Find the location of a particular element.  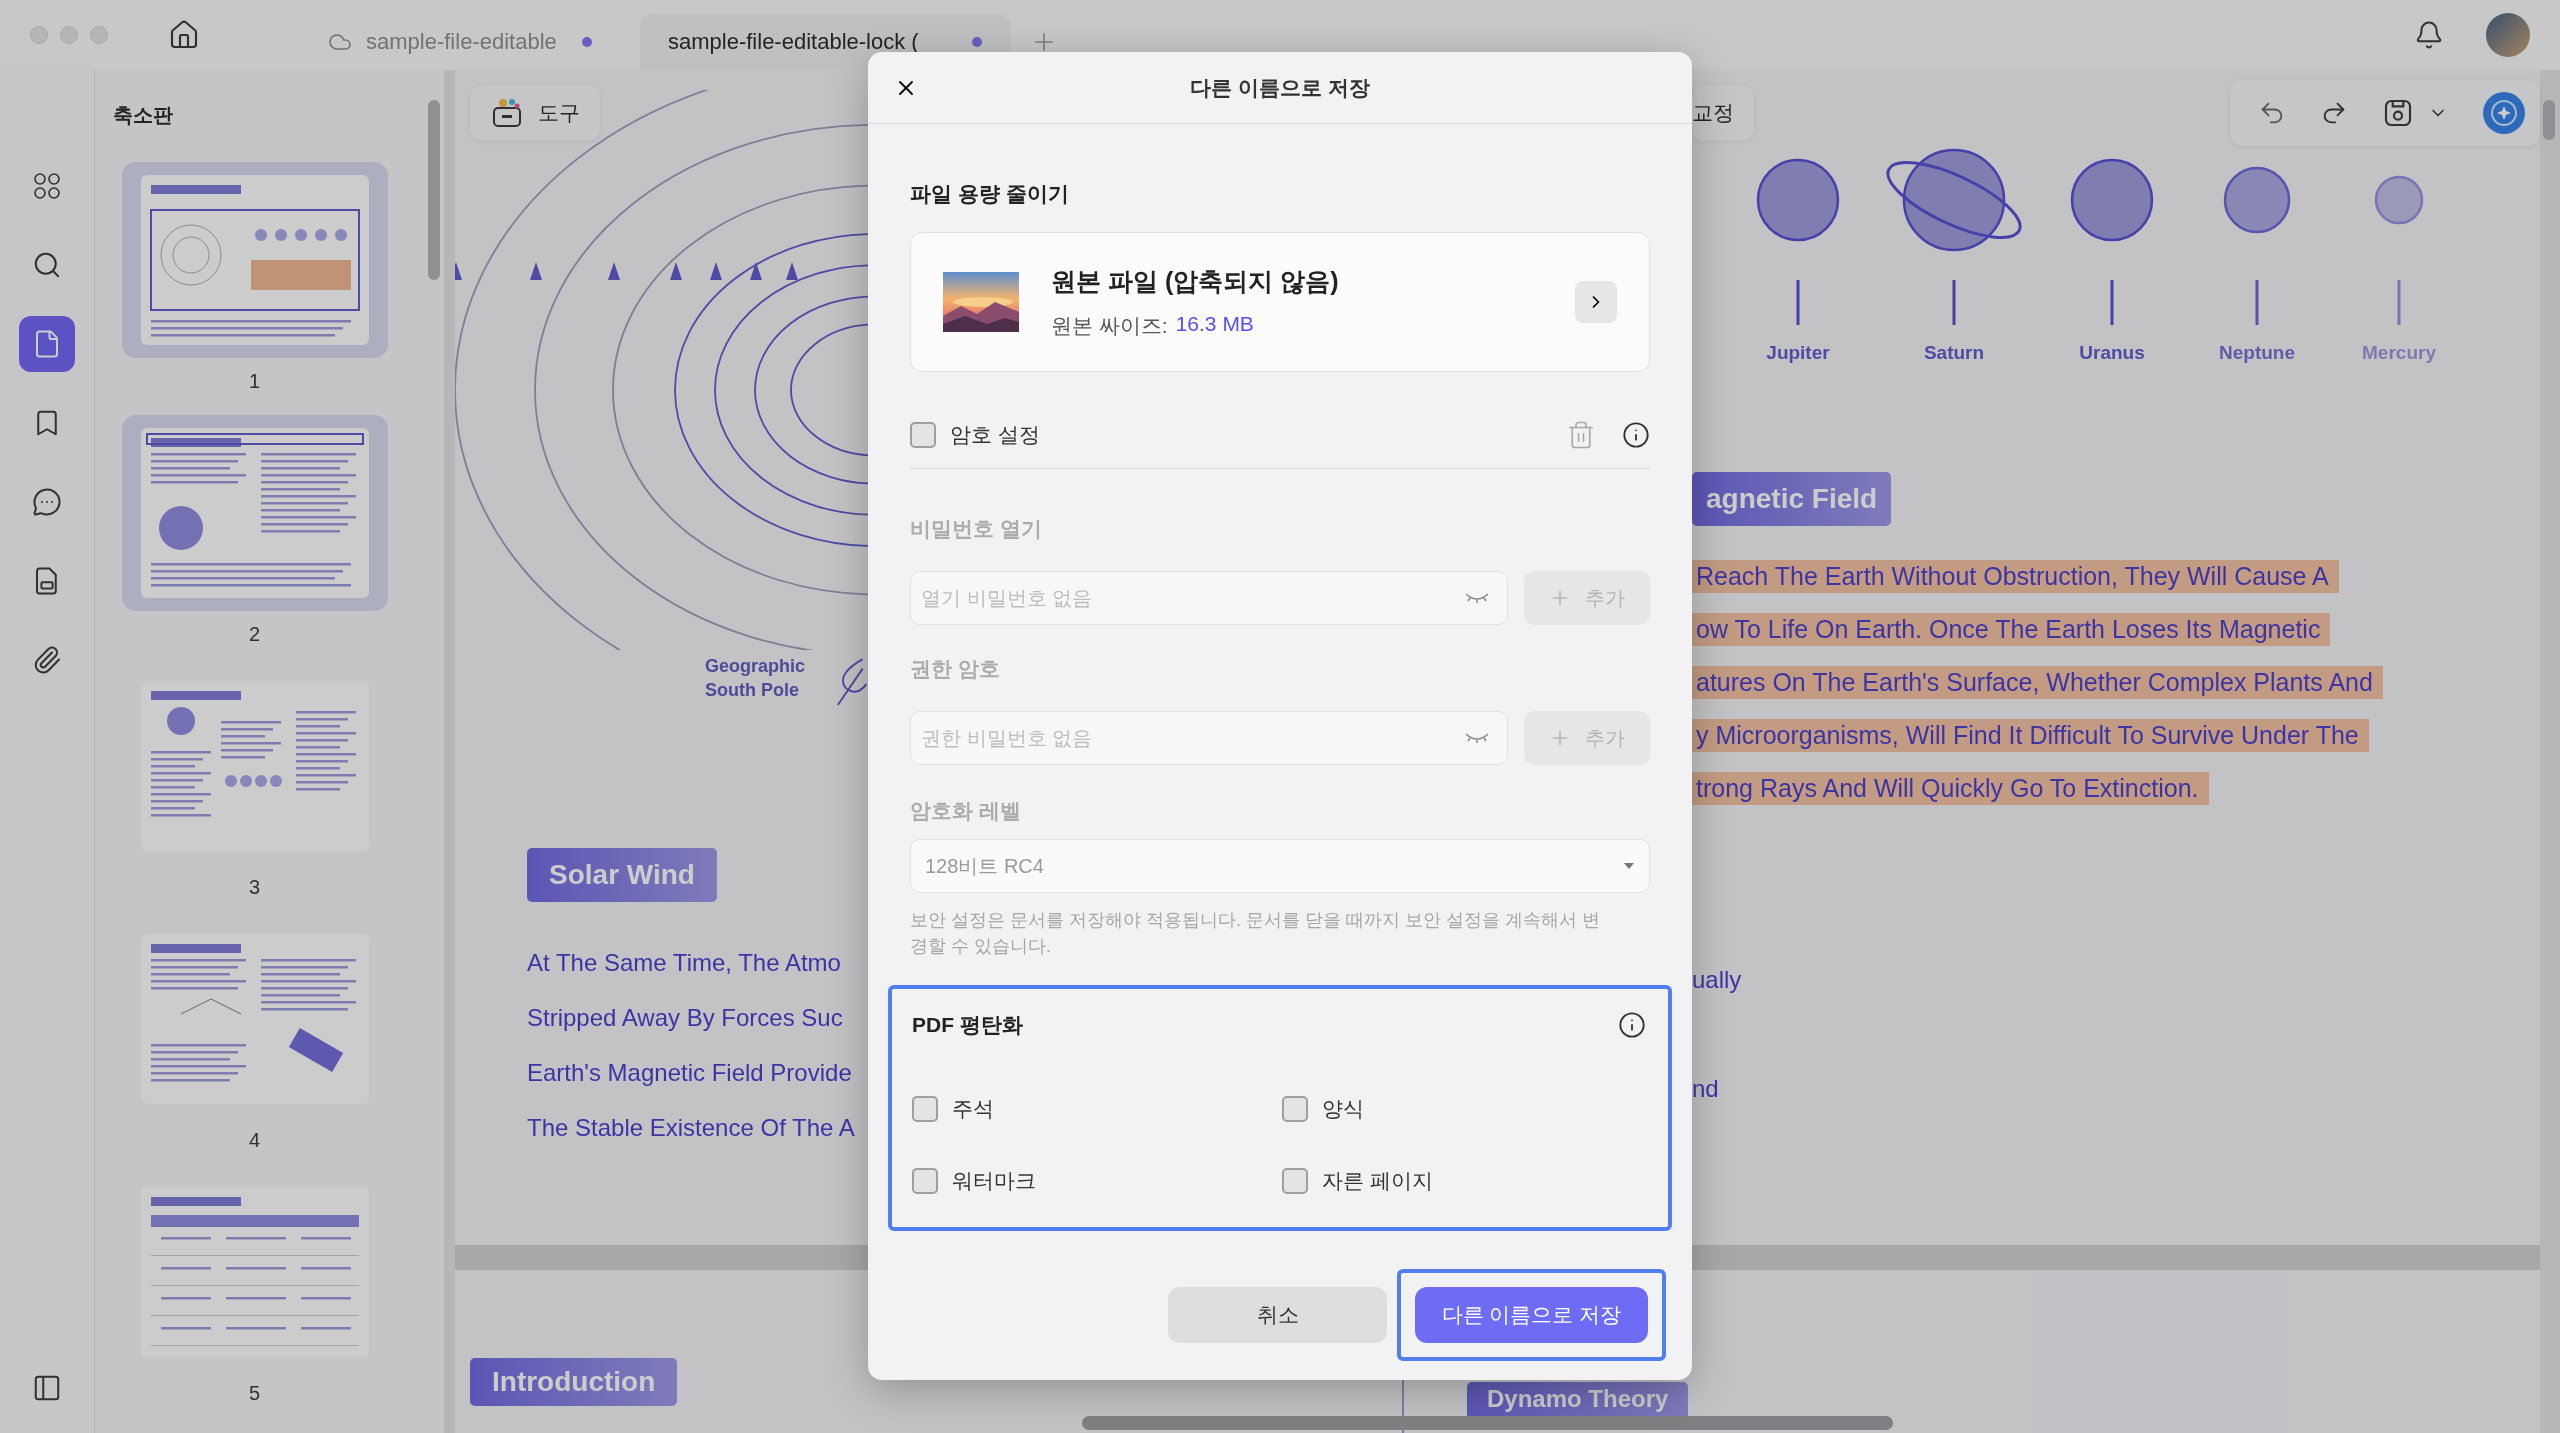

field-label: 비밀번호 열기 is located at coordinates (976, 529).